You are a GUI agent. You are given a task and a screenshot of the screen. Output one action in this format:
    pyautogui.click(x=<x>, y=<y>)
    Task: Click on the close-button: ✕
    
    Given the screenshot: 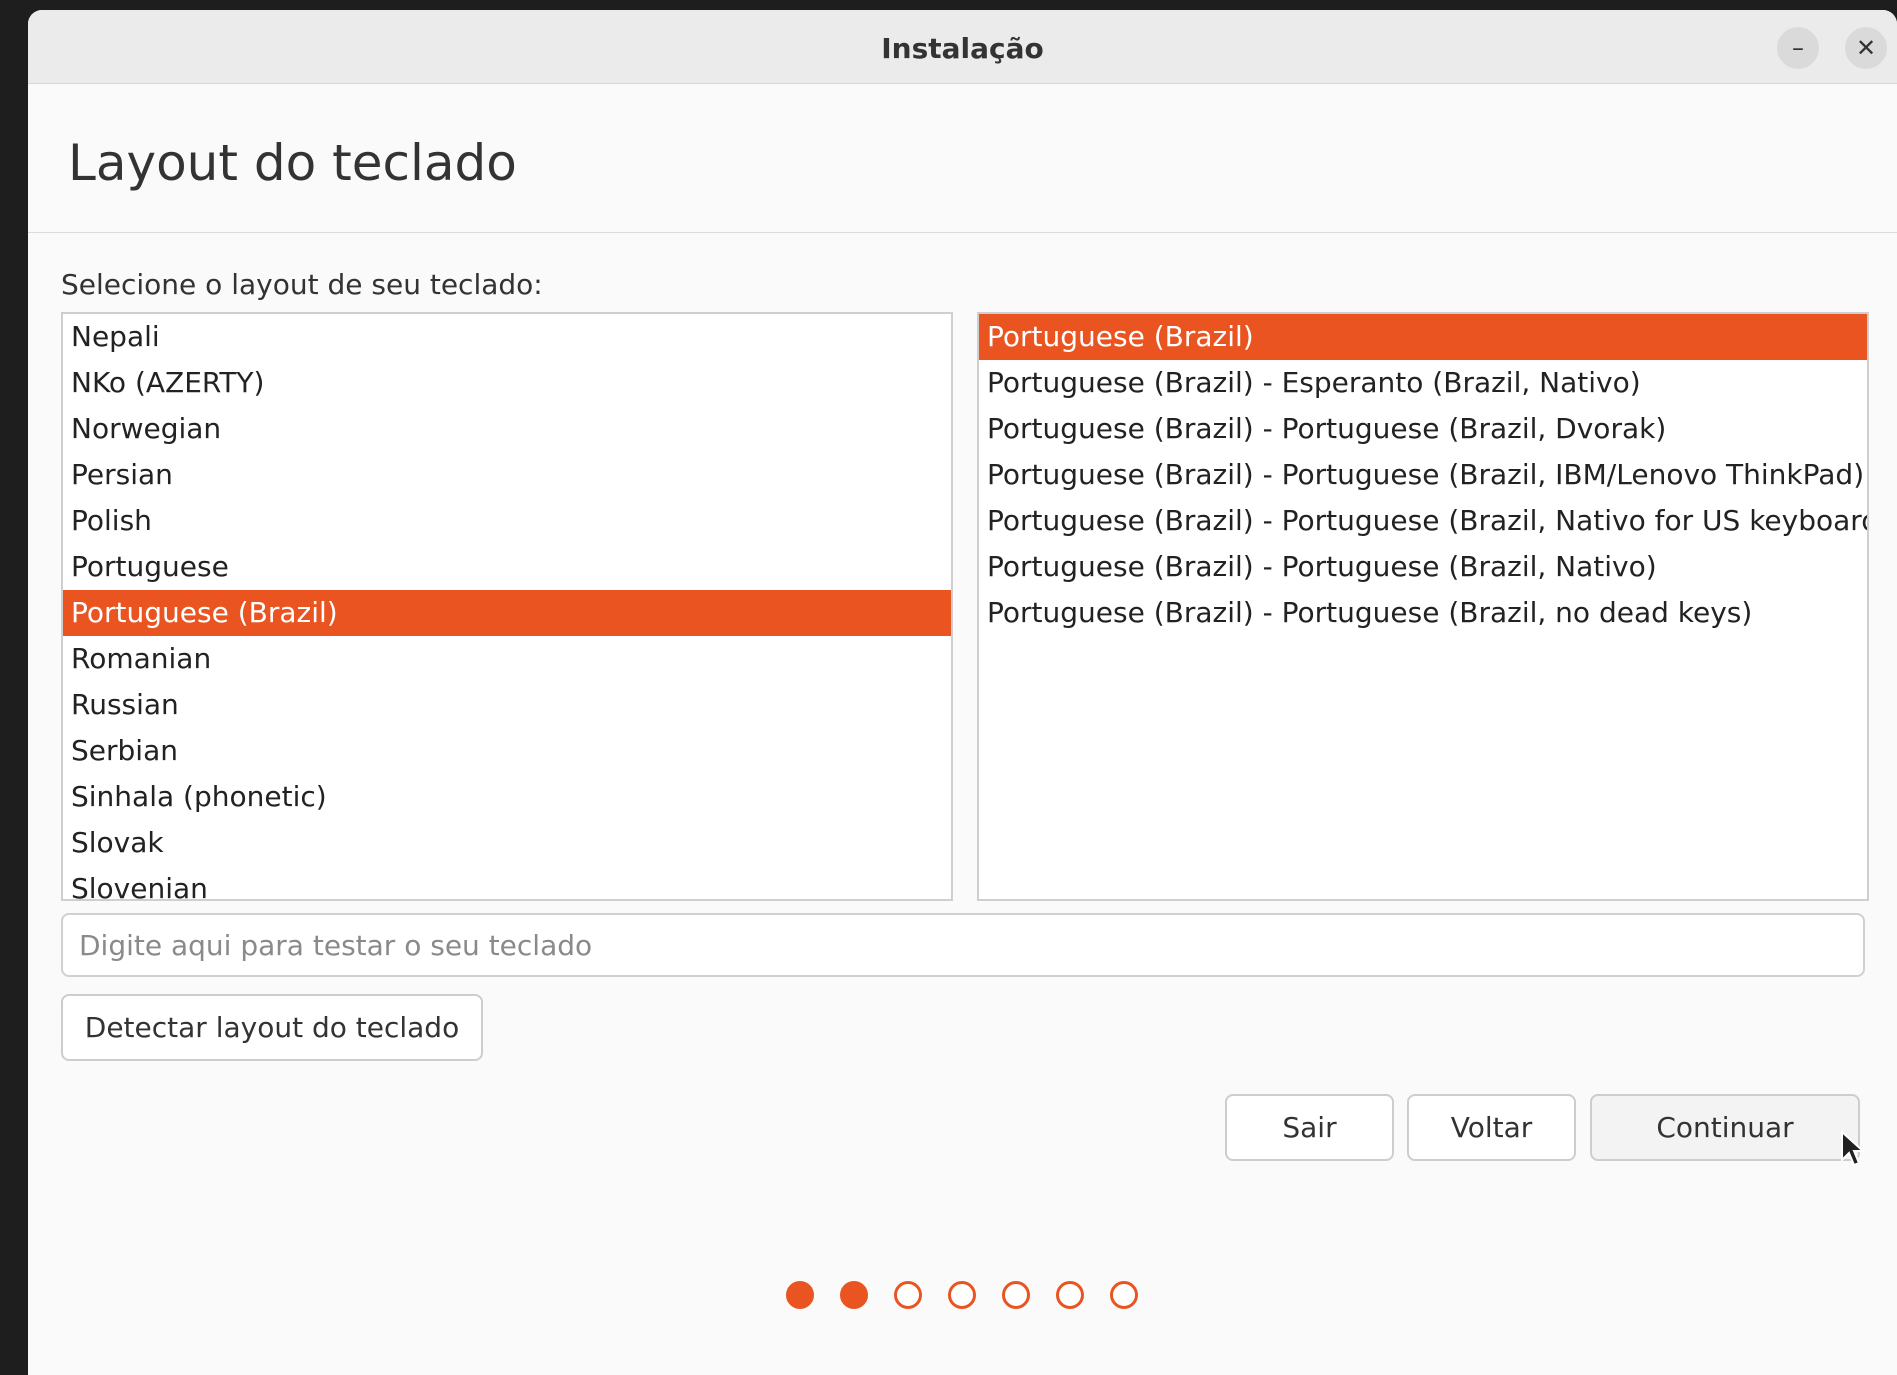 What is the action you would take?
    pyautogui.click(x=1866, y=48)
    